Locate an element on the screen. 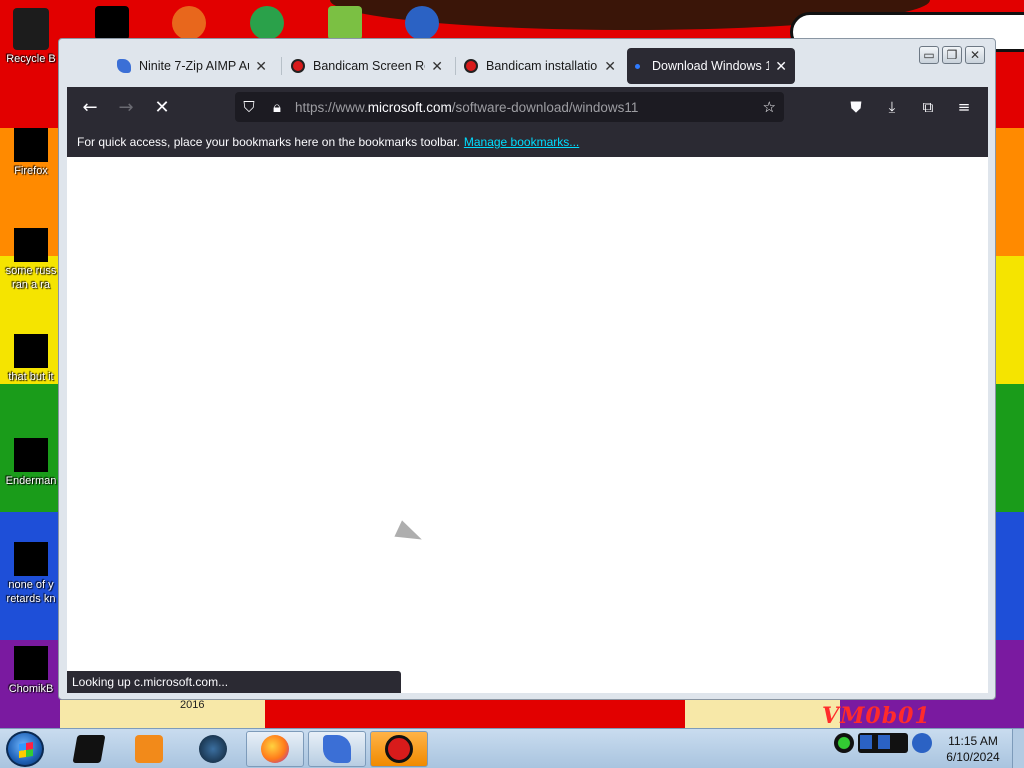 This screenshot has width=1024, height=768. taskbar: 11:15 AM 6/10/2024 is located at coordinates (512, 748).